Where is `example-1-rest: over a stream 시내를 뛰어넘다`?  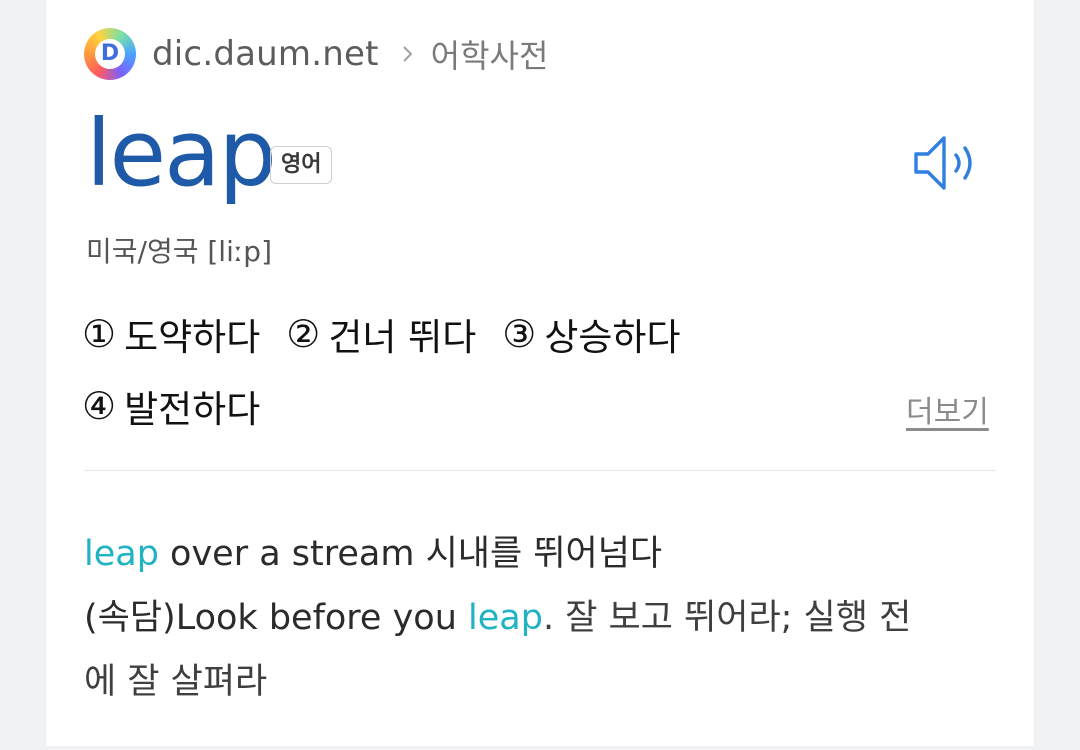
example-1-rest: over a stream 시내를 뛰어넘다 is located at coordinates (410, 554).